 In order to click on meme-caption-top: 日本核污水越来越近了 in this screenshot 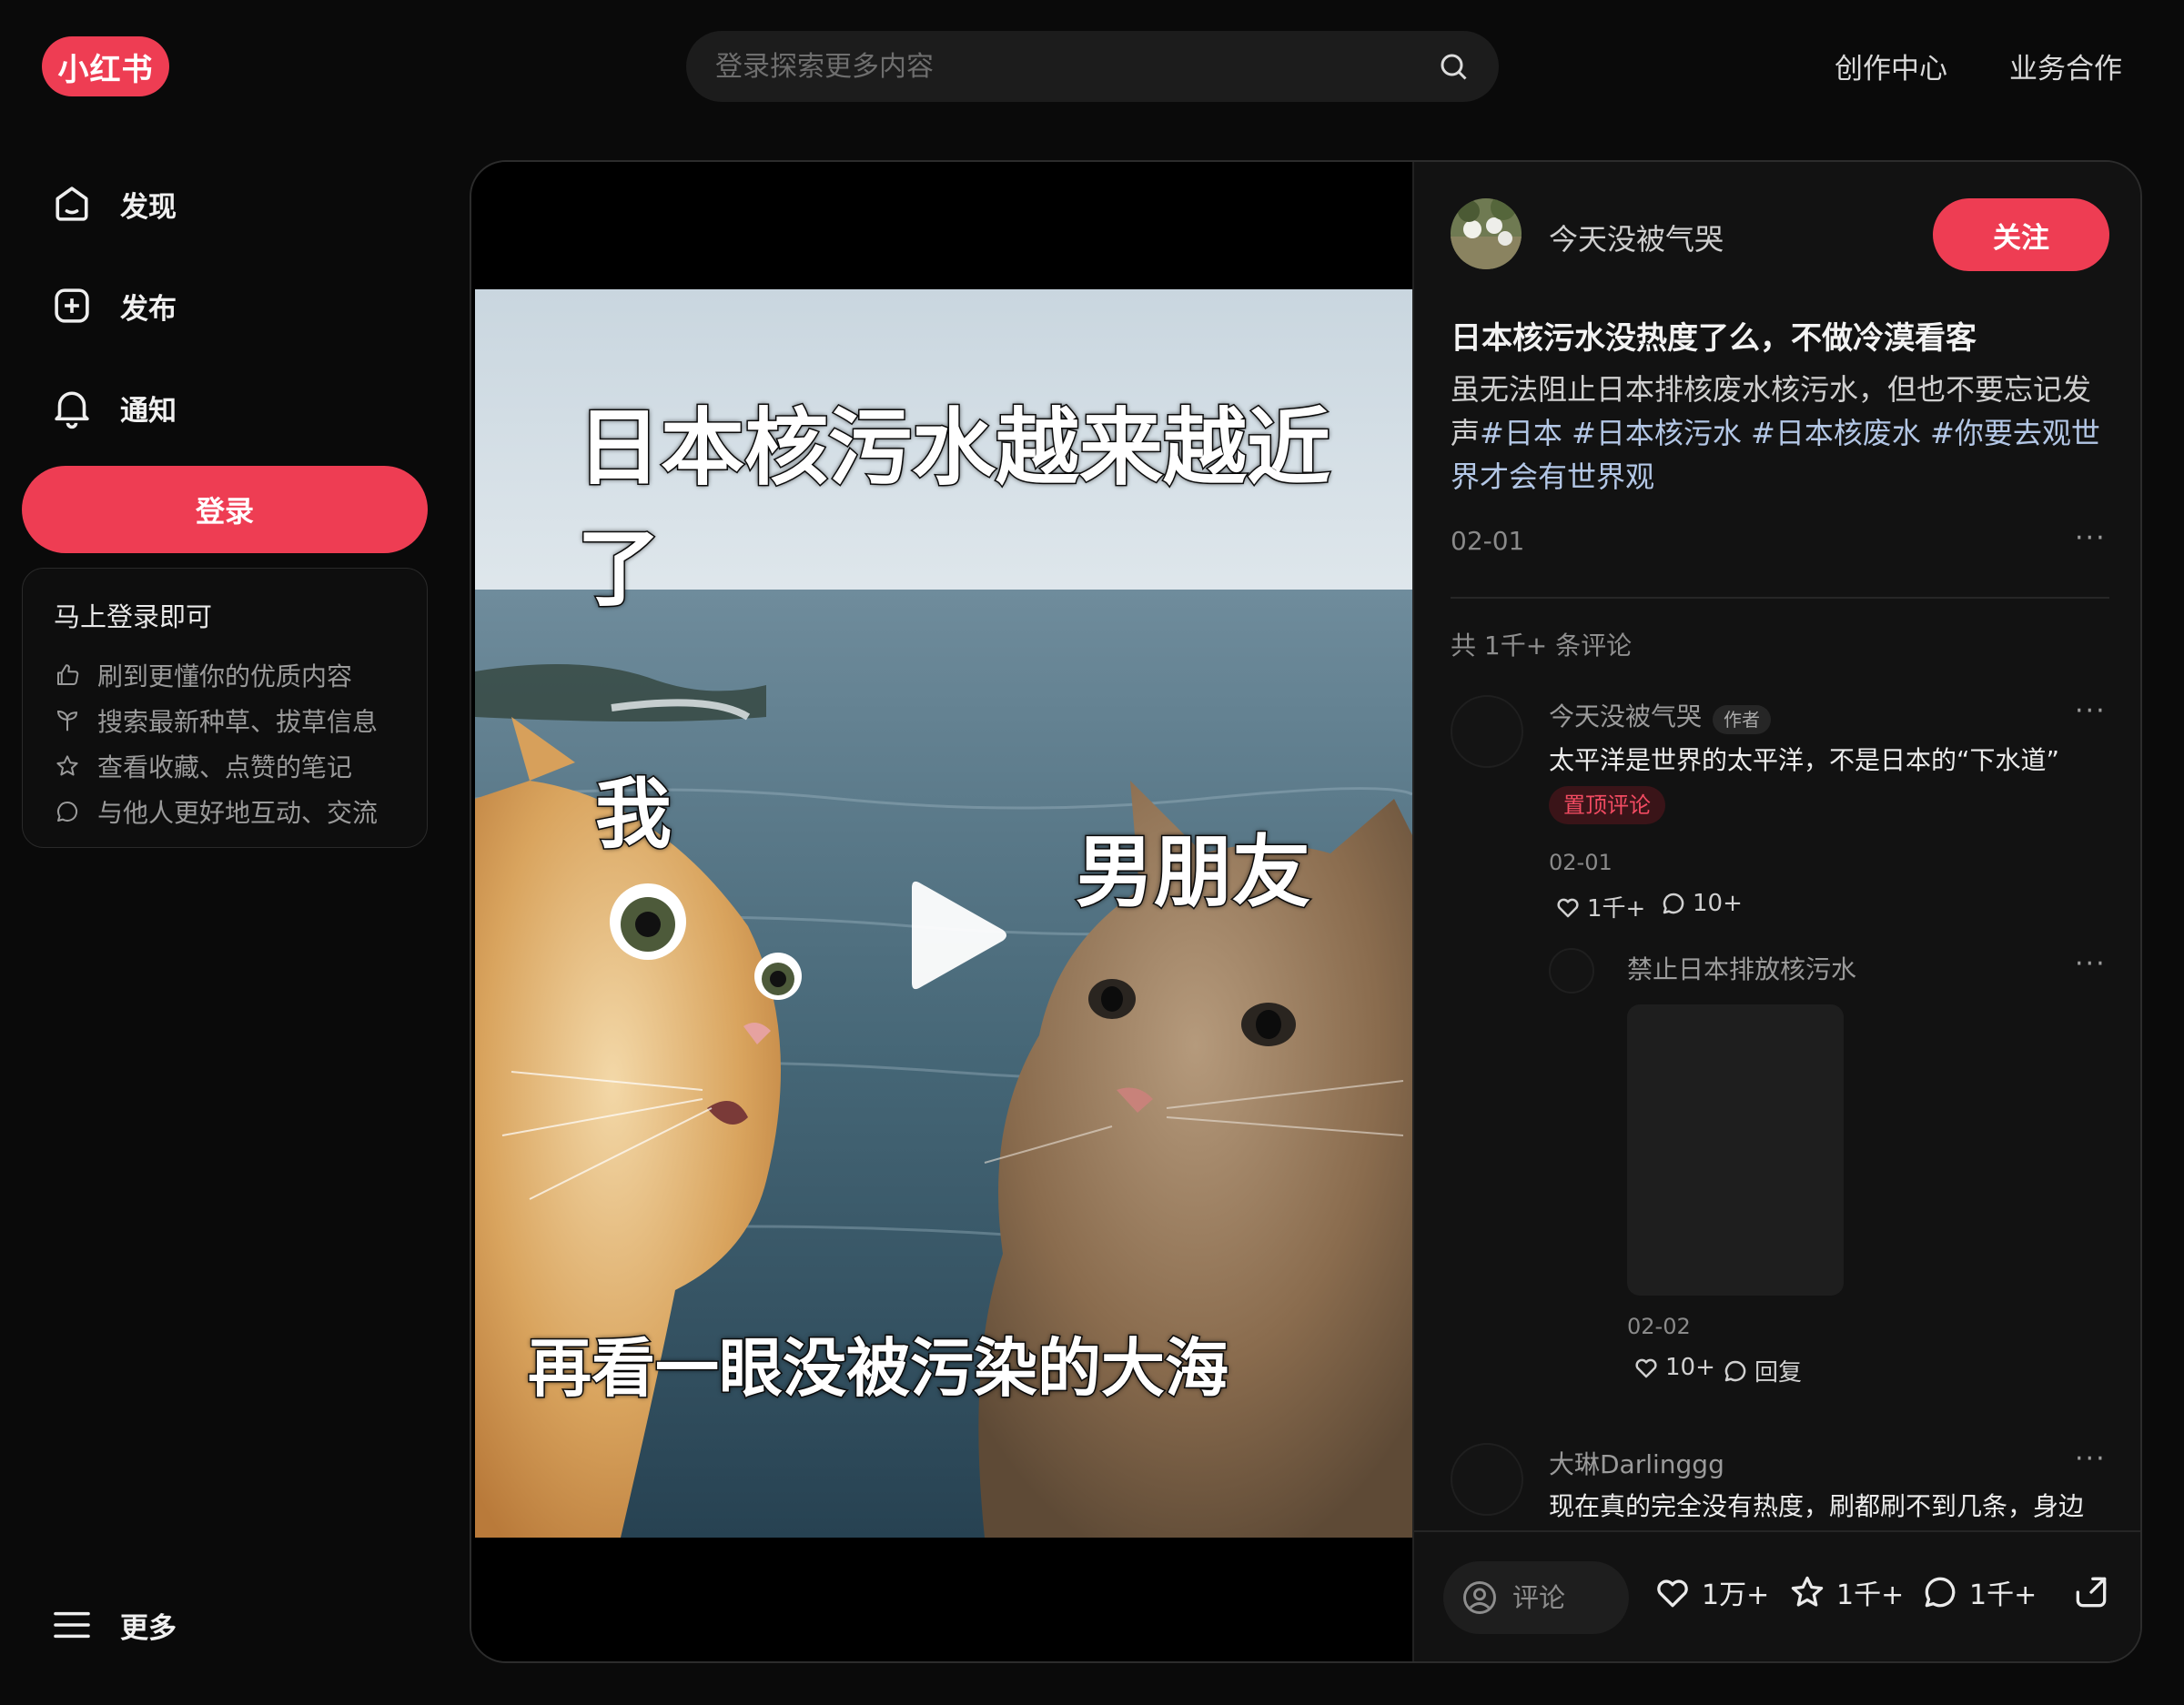, I will do `click(954, 510)`.